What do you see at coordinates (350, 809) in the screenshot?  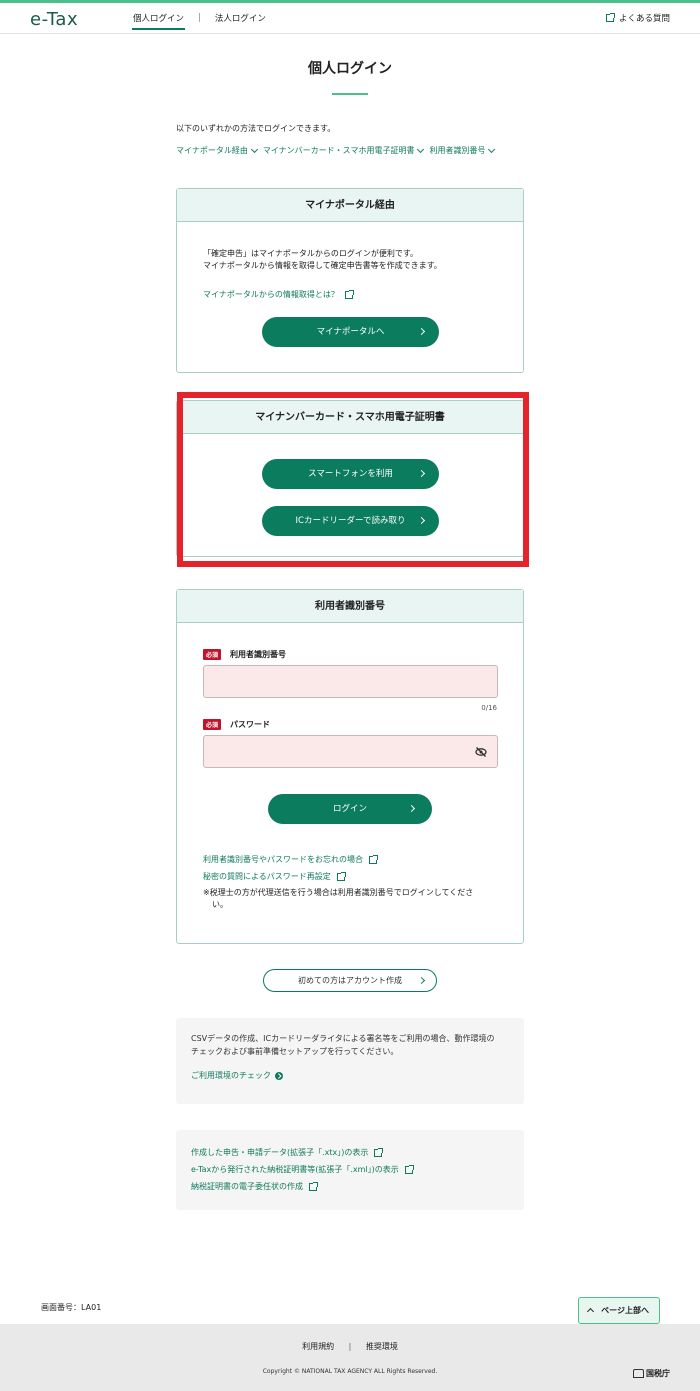 I see `login-button: ログイン` at bounding box center [350, 809].